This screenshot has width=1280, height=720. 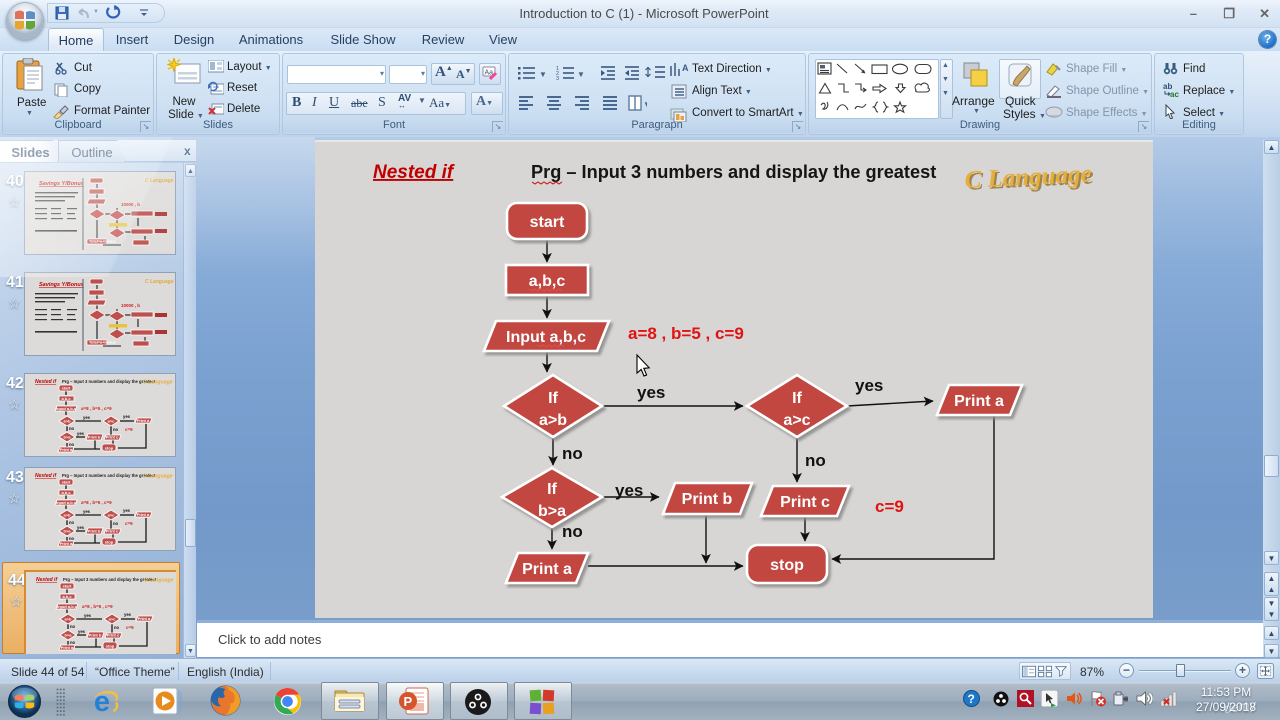 What do you see at coordinates (1174, 94) in the screenshot?
I see `svg-text: ac` at bounding box center [1174, 94].